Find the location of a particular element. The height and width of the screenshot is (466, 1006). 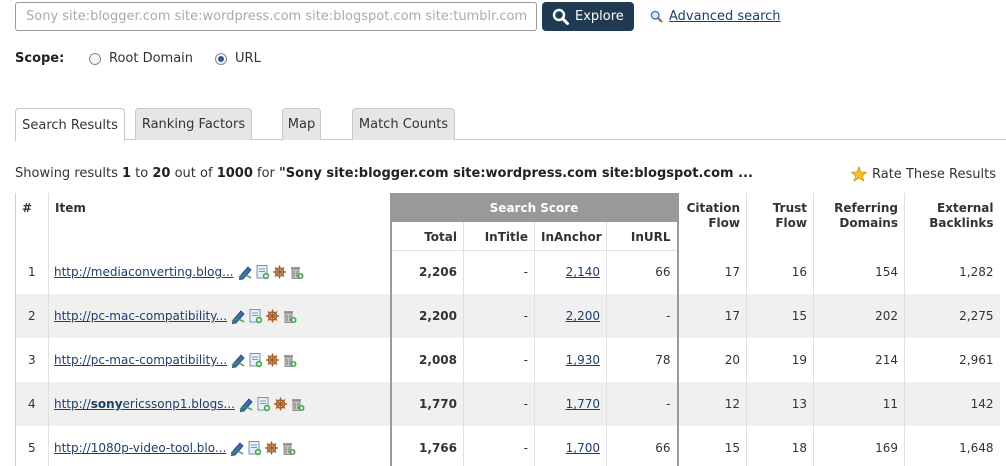

tab-map: Map is located at coordinates (301, 124).